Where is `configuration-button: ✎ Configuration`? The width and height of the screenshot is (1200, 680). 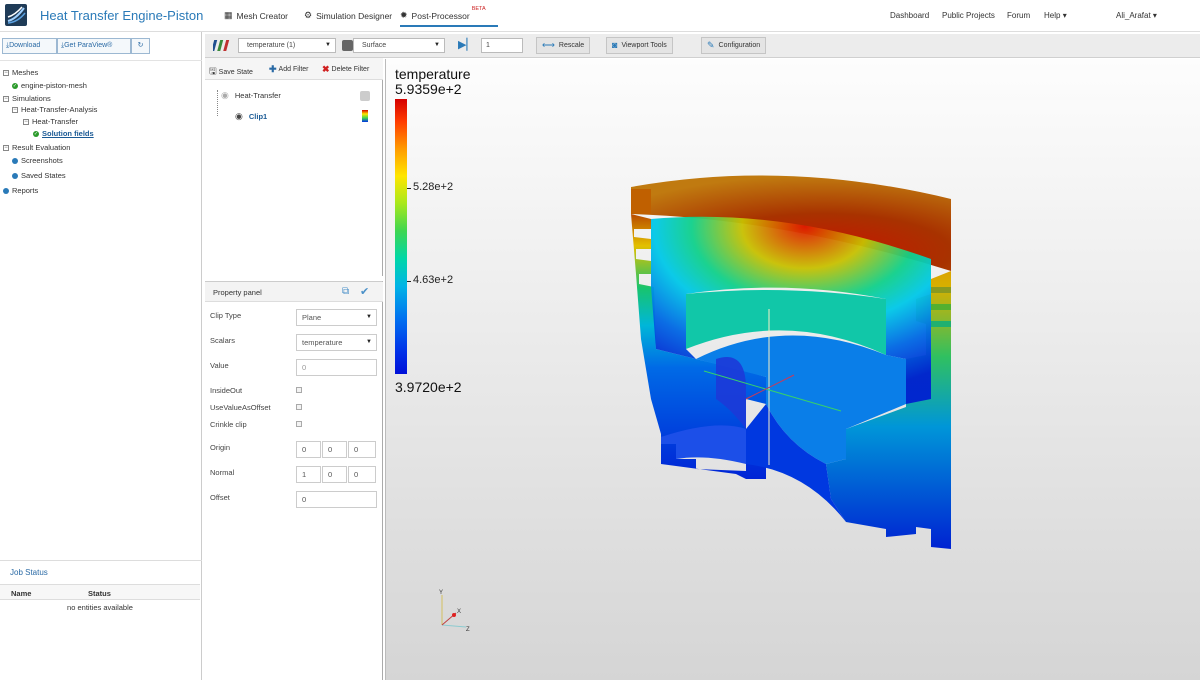 configuration-button: ✎ Configuration is located at coordinates (734, 45).